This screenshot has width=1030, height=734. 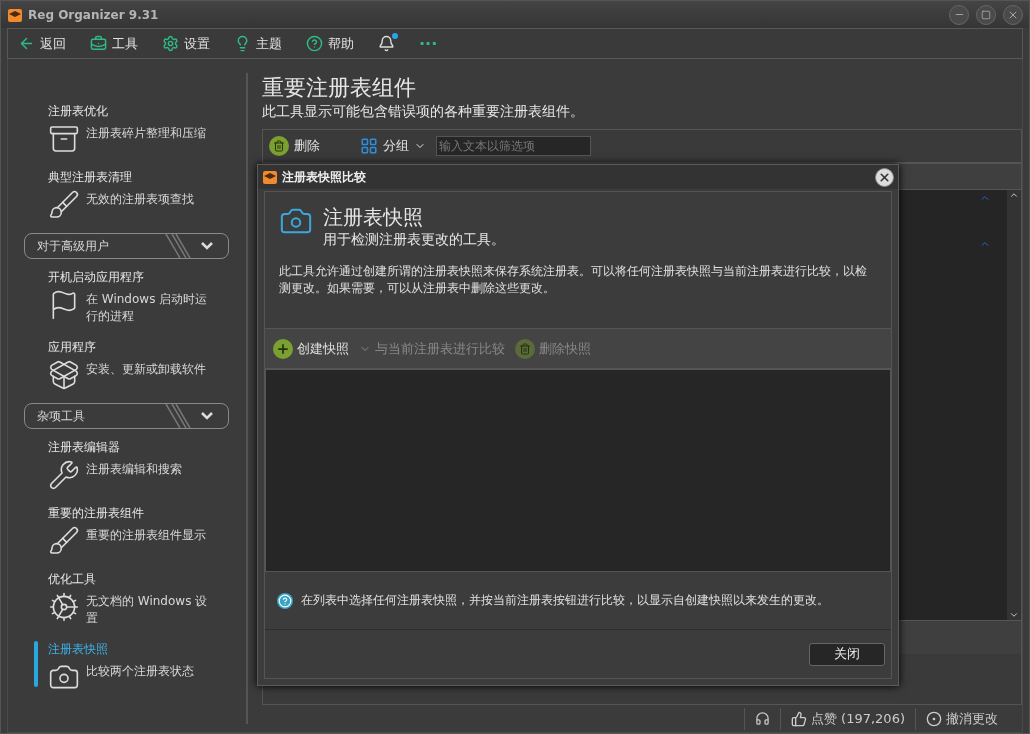 What do you see at coordinates (414, 240) in the screenshot?
I see `dialog-subheading: 用于检测注册表更改的工具。` at bounding box center [414, 240].